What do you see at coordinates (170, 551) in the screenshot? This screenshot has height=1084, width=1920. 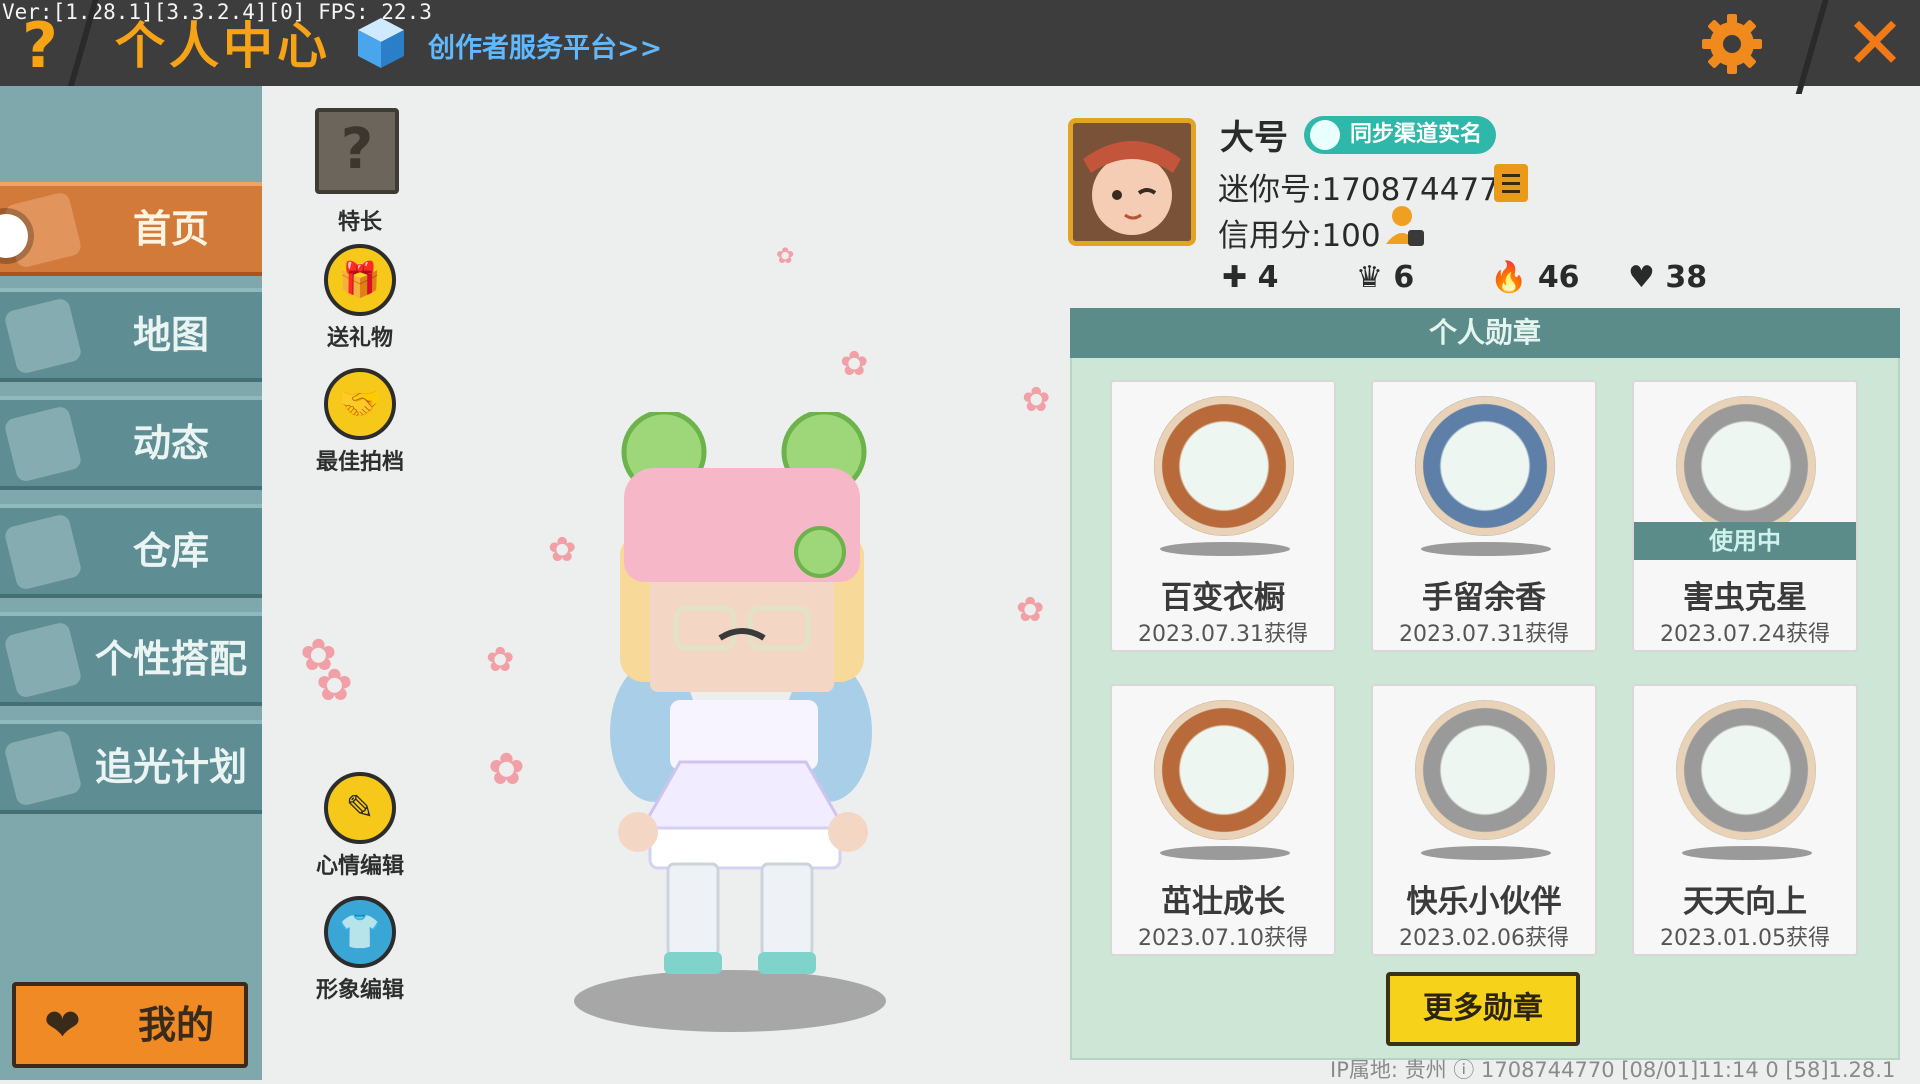 I see `sidebar-item-label: 仓库` at bounding box center [170, 551].